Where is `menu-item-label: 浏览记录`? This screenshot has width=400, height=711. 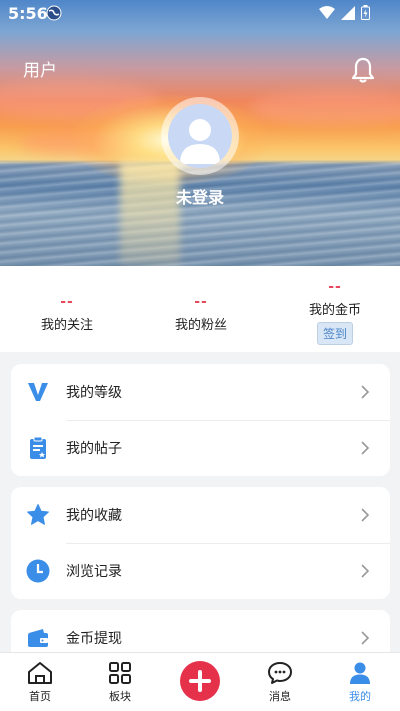
menu-item-label: 浏览记录 is located at coordinates (94, 572).